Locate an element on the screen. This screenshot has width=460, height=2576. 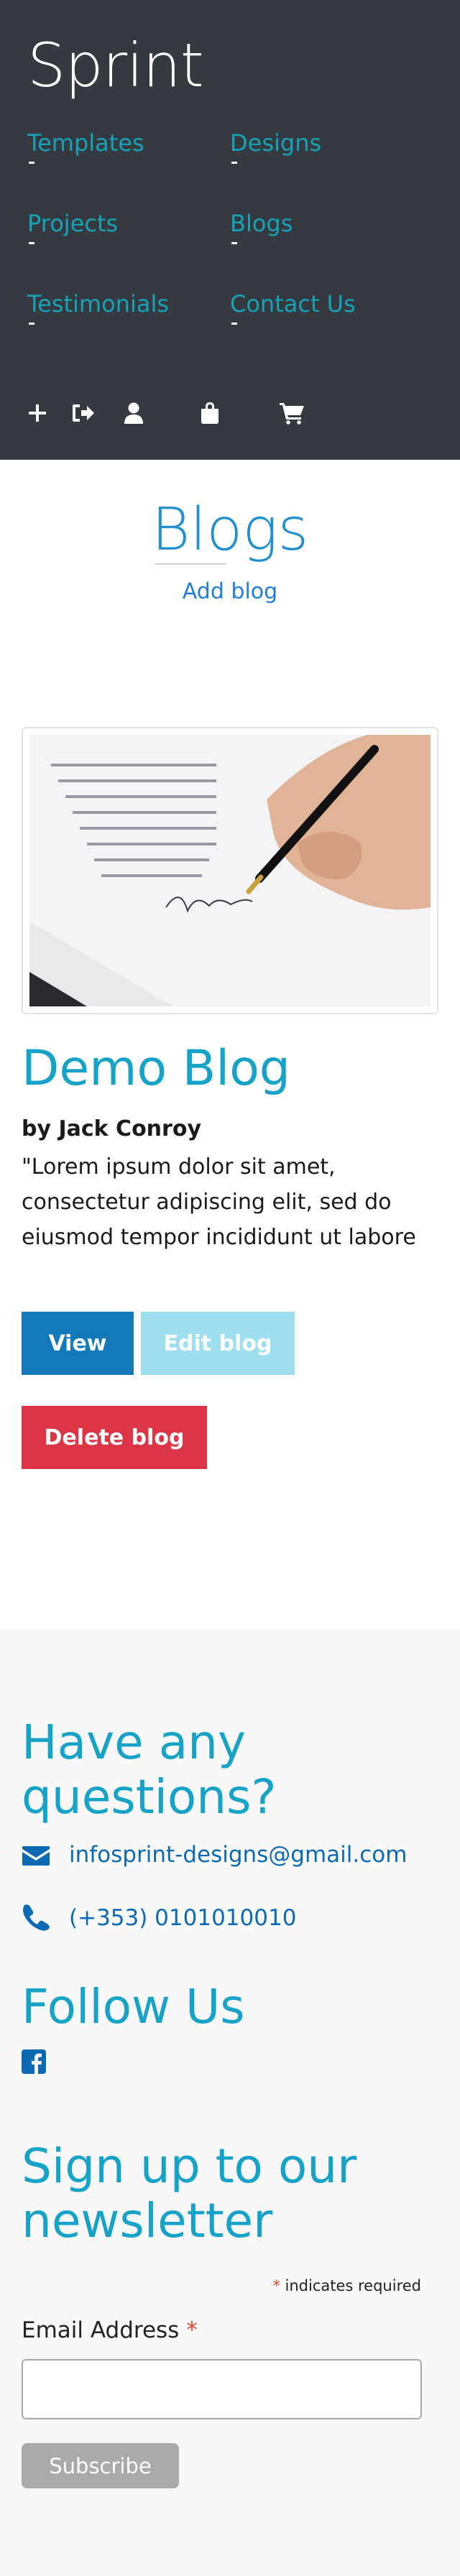
user-icon is located at coordinates (134, 413).